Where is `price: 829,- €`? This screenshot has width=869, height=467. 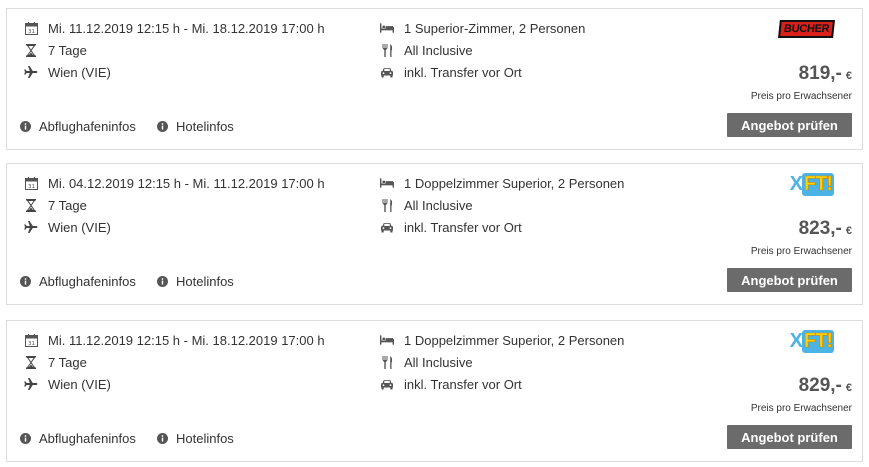
price: 829,- € is located at coordinates (825, 386).